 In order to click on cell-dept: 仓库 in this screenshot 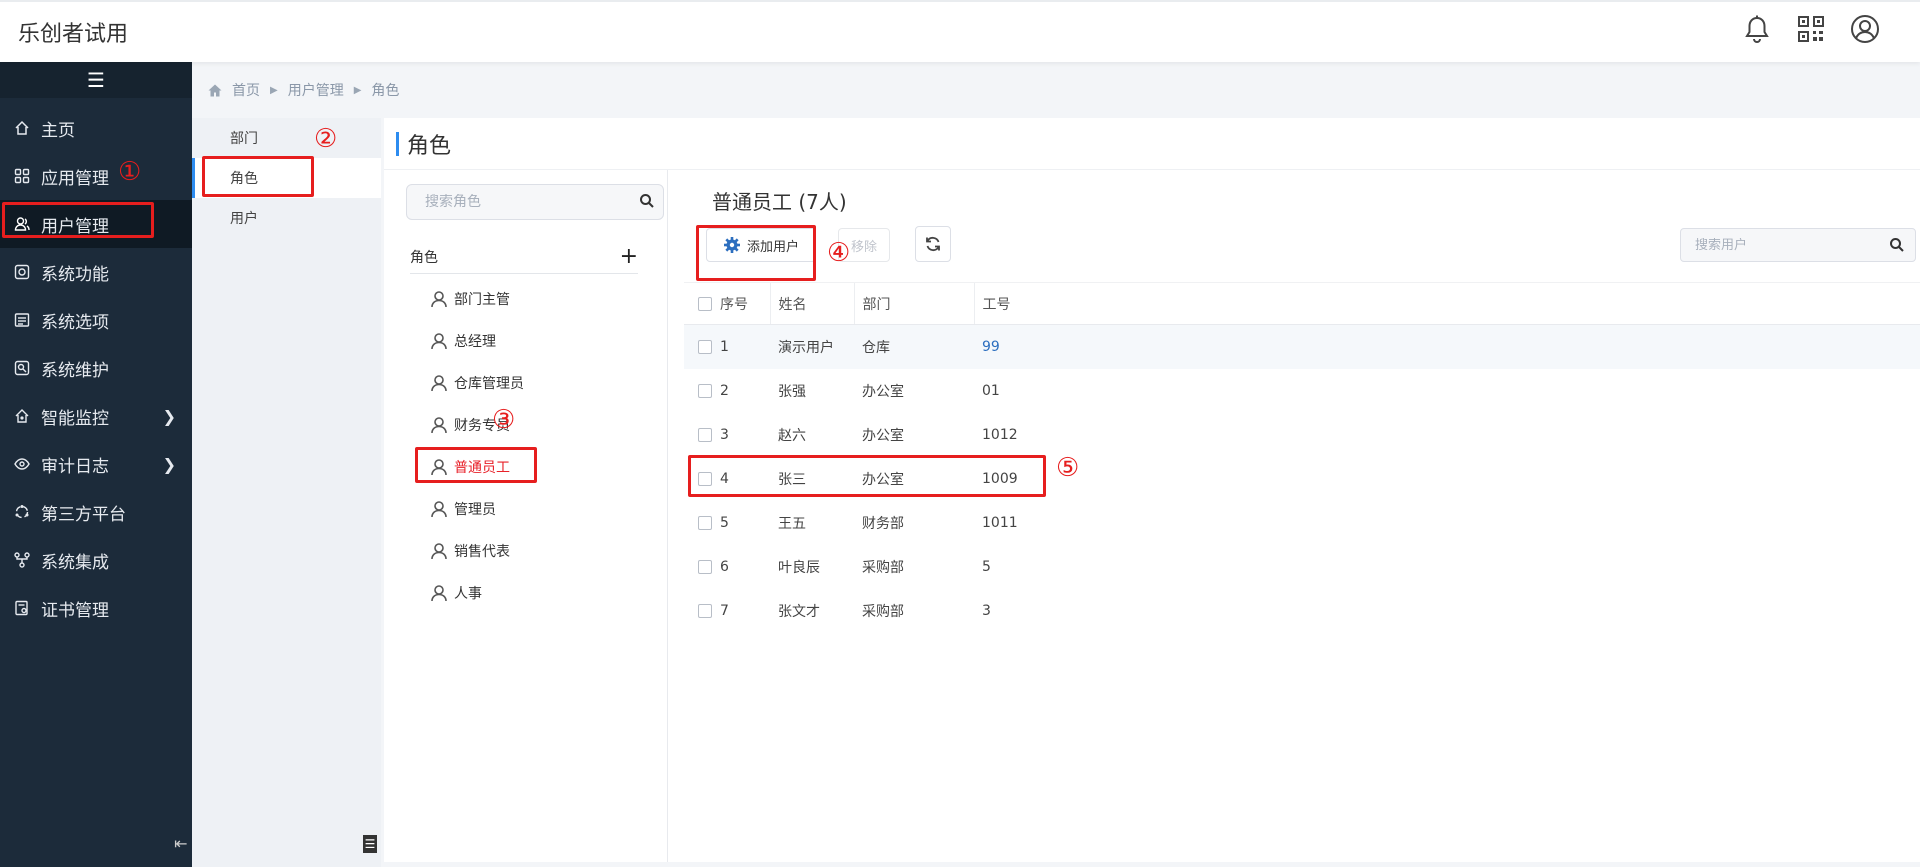, I will do `click(914, 346)`.